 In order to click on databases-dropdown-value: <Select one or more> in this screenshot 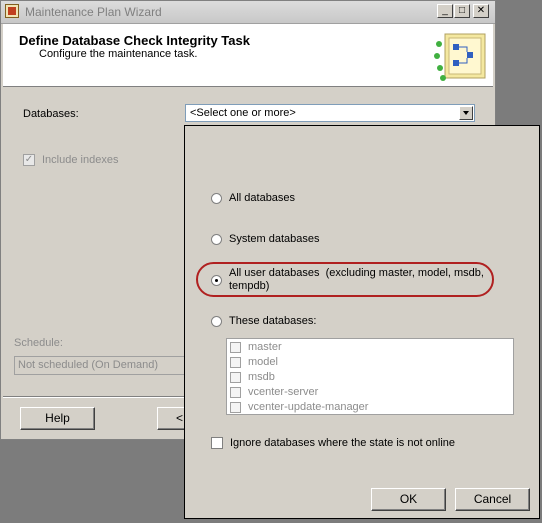, I will do `click(243, 113)`.